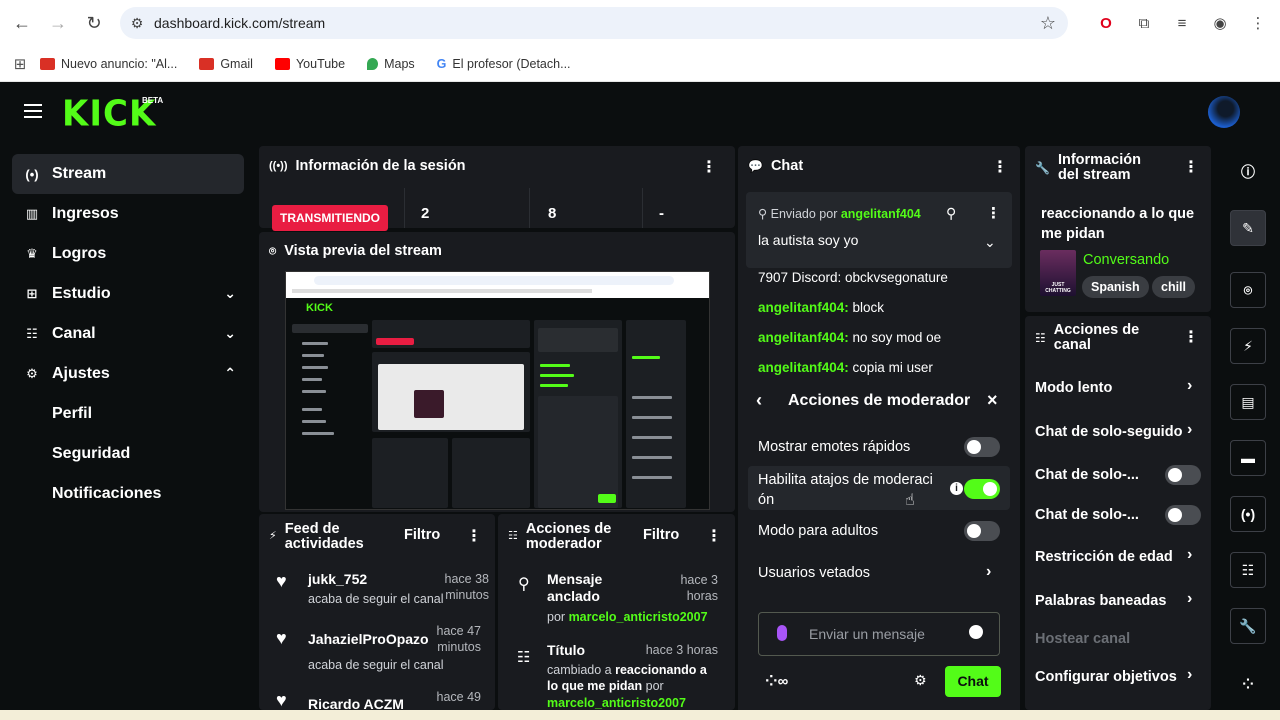 This screenshot has width=1280, height=720. Describe the element at coordinates (759, 400) in the screenshot. I see `back-arrow-icon: ‹` at that location.